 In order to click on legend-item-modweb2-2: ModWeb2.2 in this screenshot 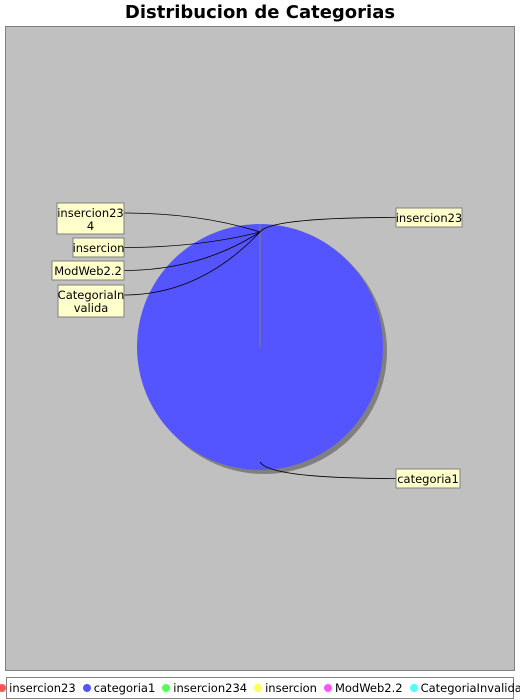, I will do `click(363, 688)`.